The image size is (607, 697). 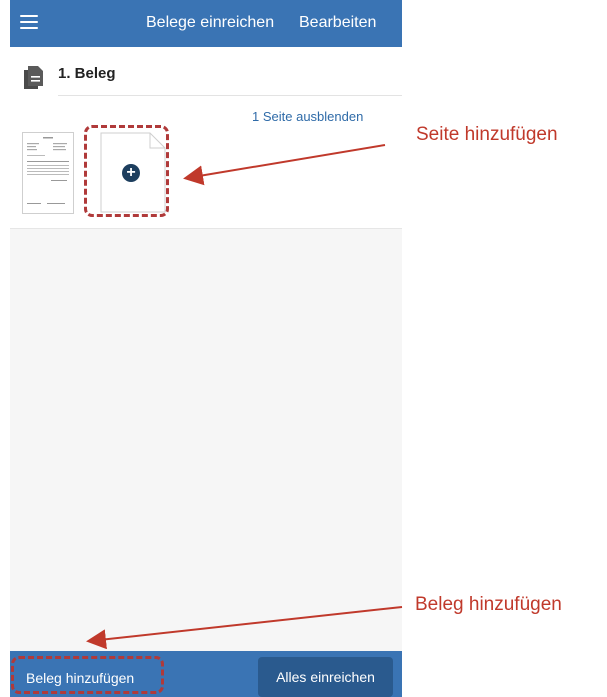 I want to click on hide-pages-link: 1 Seite ausblenden, so click(x=307, y=116).